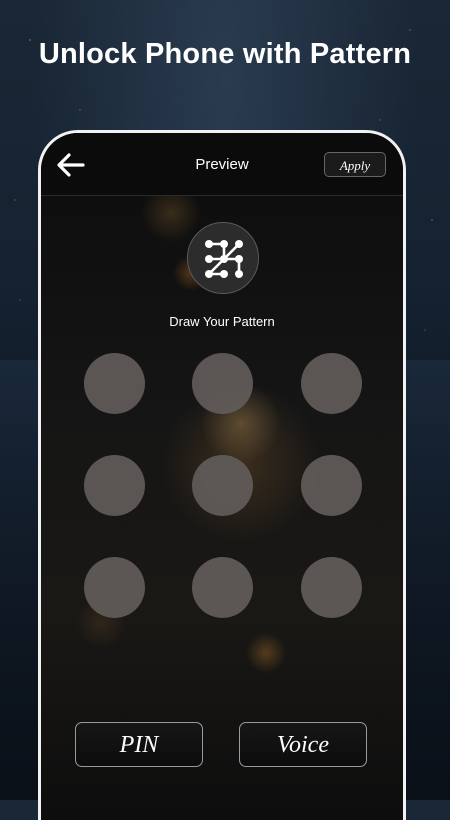 The height and width of the screenshot is (820, 450). I want to click on pattern-grid-icon, so click(224, 259).